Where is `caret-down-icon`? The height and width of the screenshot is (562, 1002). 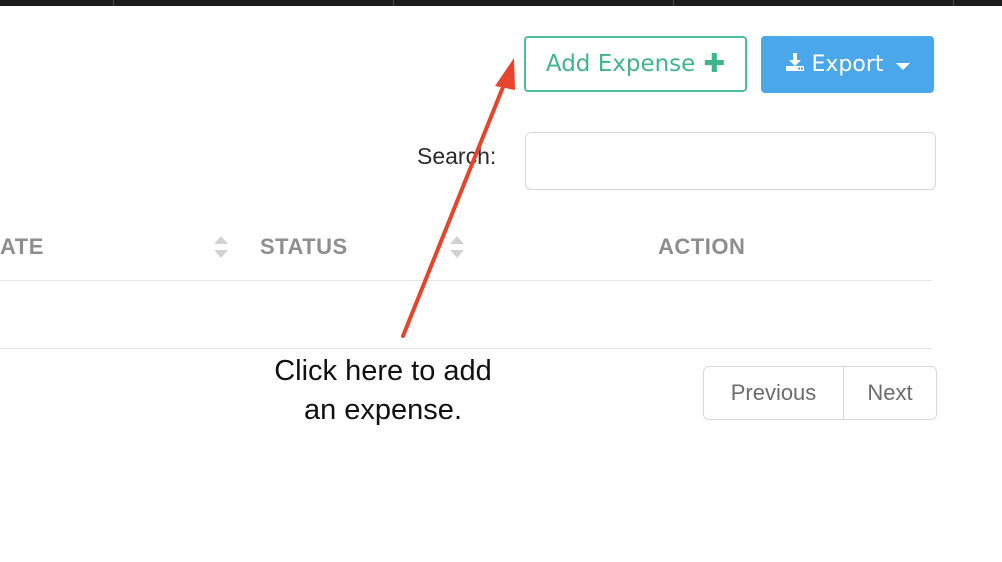 caret-down-icon is located at coordinates (902, 66).